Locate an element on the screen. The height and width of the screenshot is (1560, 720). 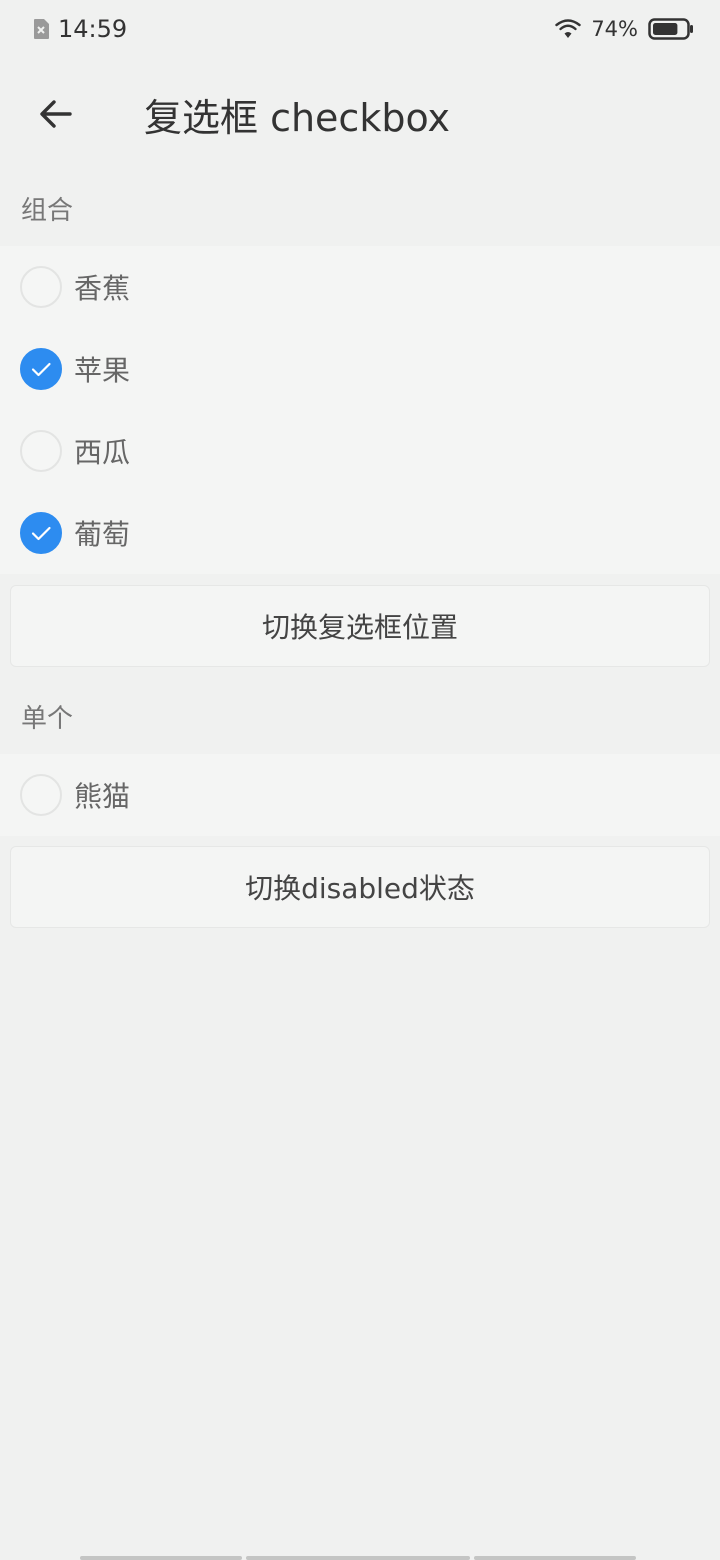
checkbox-row-watermelon: 西瓜 is located at coordinates (360, 451).